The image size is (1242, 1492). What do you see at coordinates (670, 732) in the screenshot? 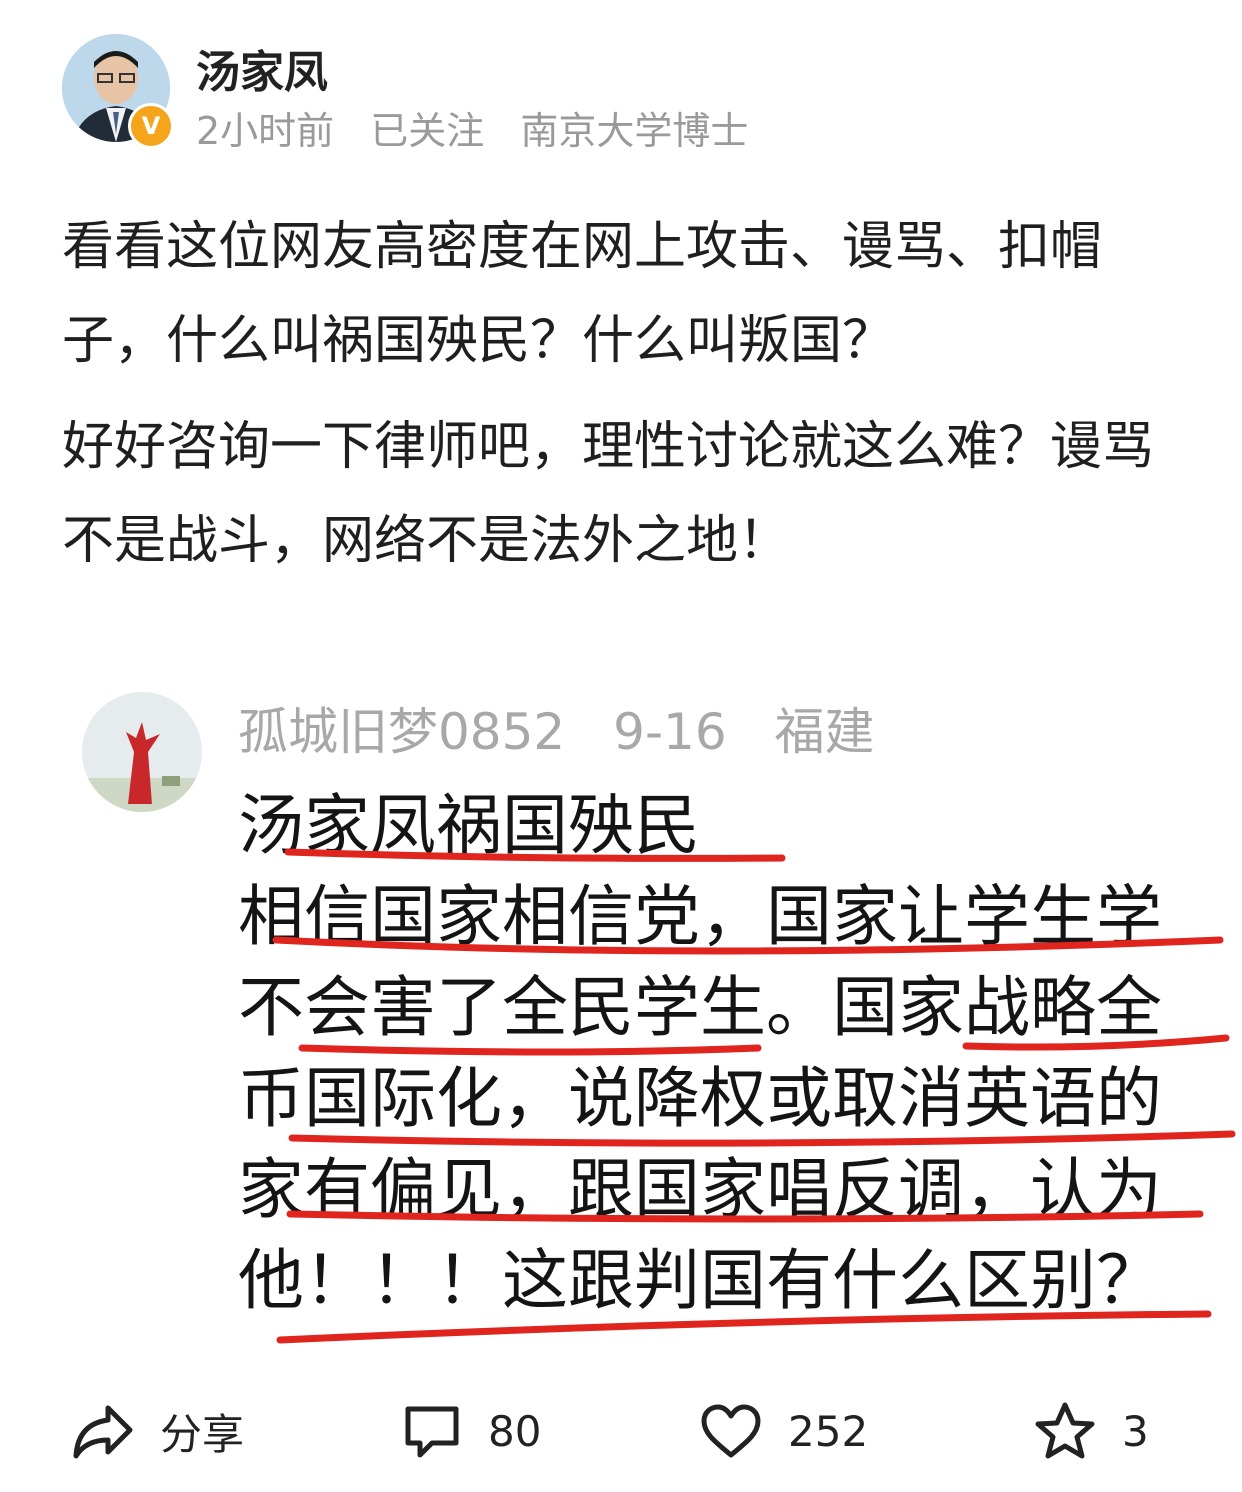
I see `comment-date: 9-16` at bounding box center [670, 732].